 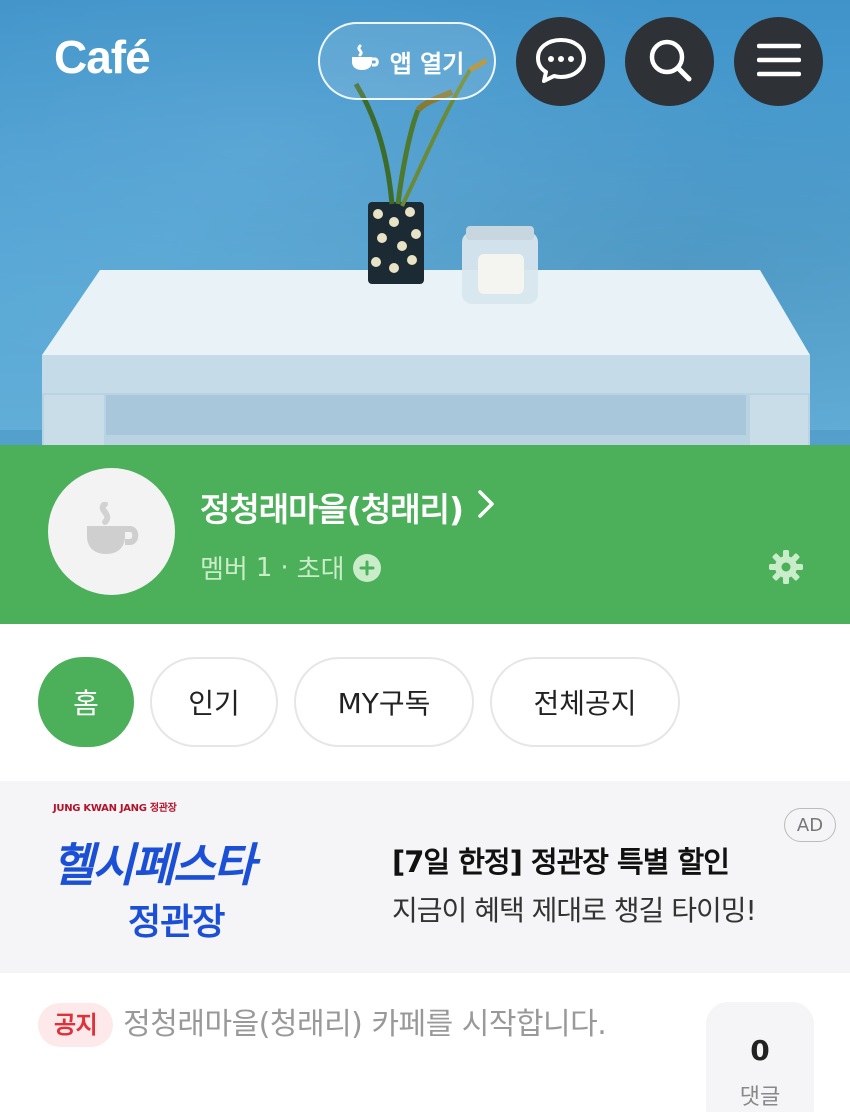 I want to click on chat-button, so click(x=560, y=61).